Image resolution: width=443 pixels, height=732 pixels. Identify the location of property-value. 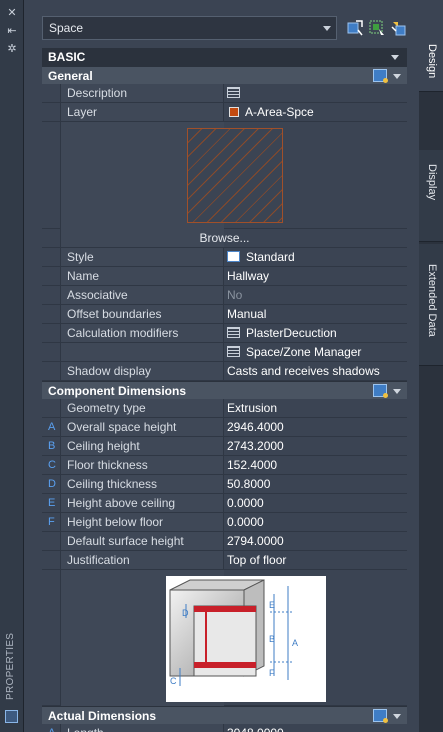
(315, 93).